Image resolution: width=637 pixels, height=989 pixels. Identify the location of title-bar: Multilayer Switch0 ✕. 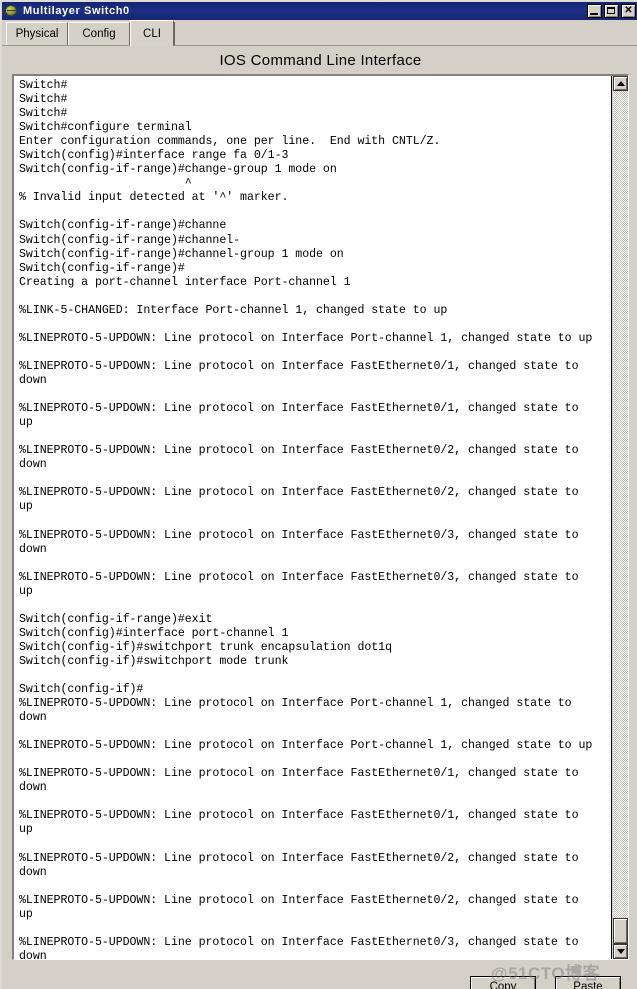
(319, 11).